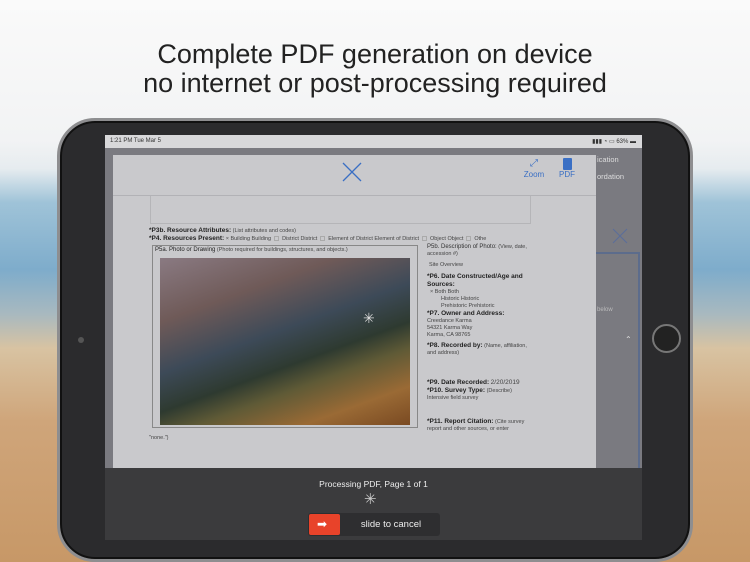 The image size is (750, 562). Describe the element at coordinates (370, 499) in the screenshot. I see `processing-spinner-icon: ✳` at that location.